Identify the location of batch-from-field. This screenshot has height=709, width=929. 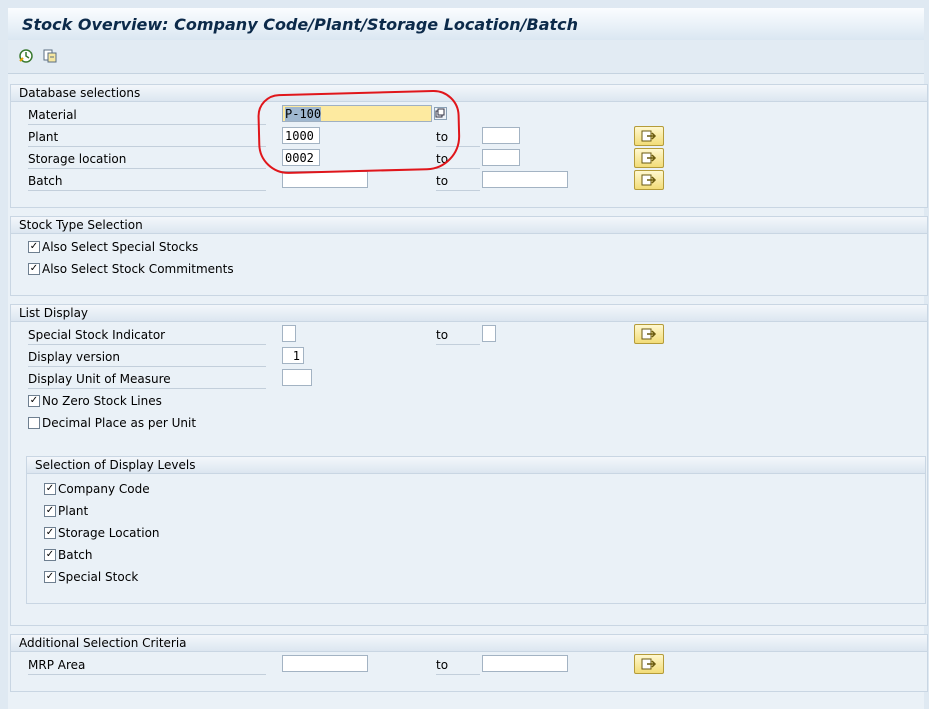
(325, 179).